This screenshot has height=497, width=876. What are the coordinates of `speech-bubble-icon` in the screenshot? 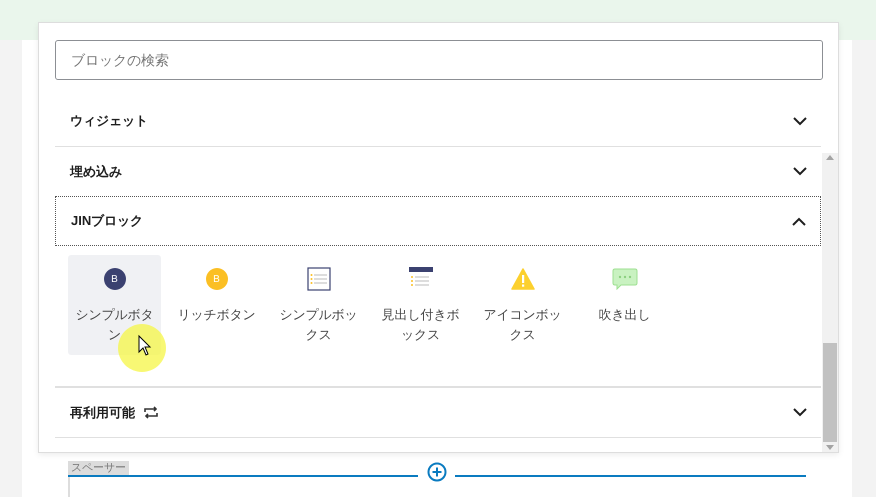 It's located at (625, 279).